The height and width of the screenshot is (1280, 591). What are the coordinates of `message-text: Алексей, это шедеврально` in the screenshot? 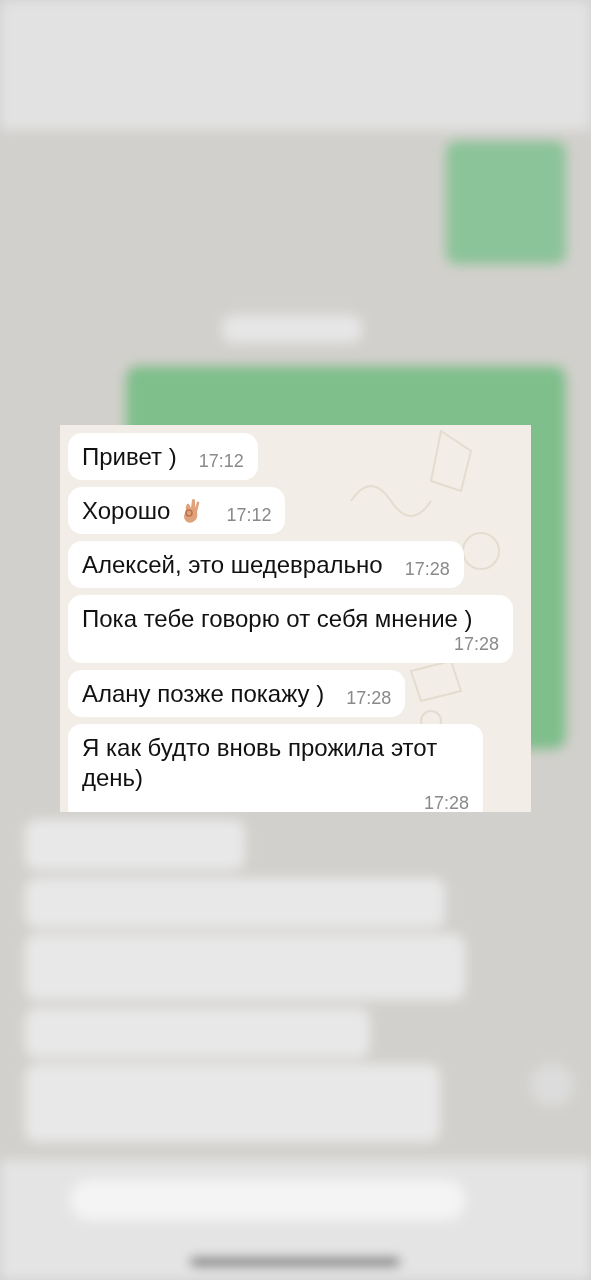 It's located at (232, 565).